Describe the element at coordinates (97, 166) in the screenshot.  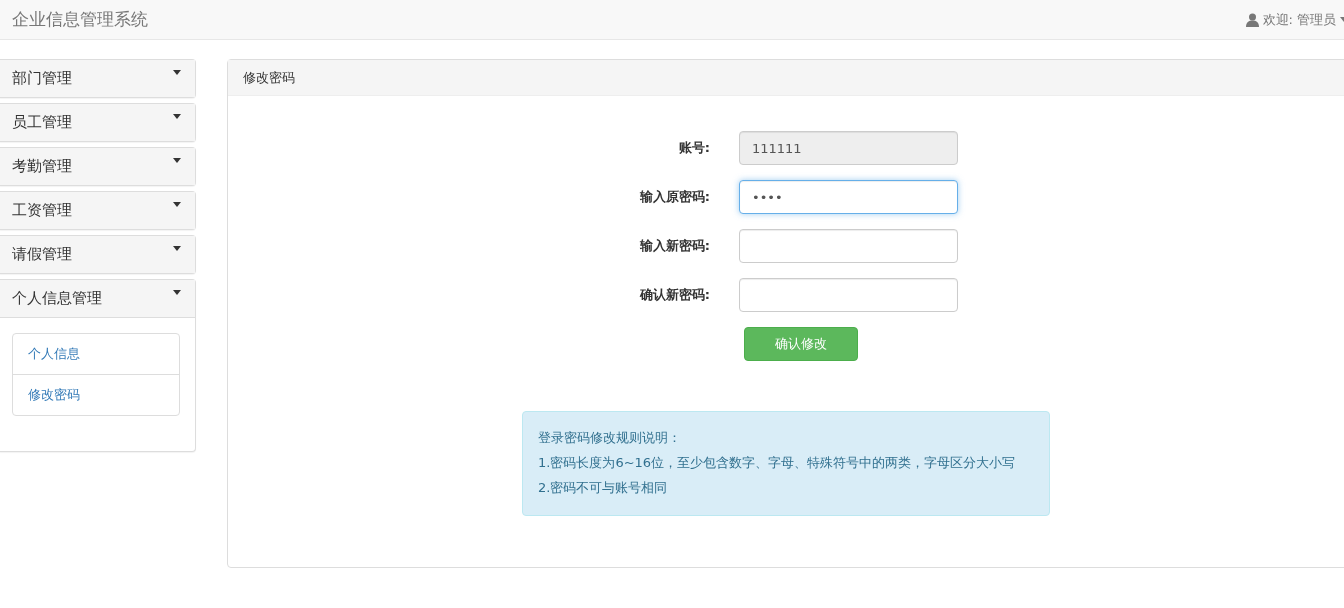
I see `sidebar-item: 考勤管理` at that location.